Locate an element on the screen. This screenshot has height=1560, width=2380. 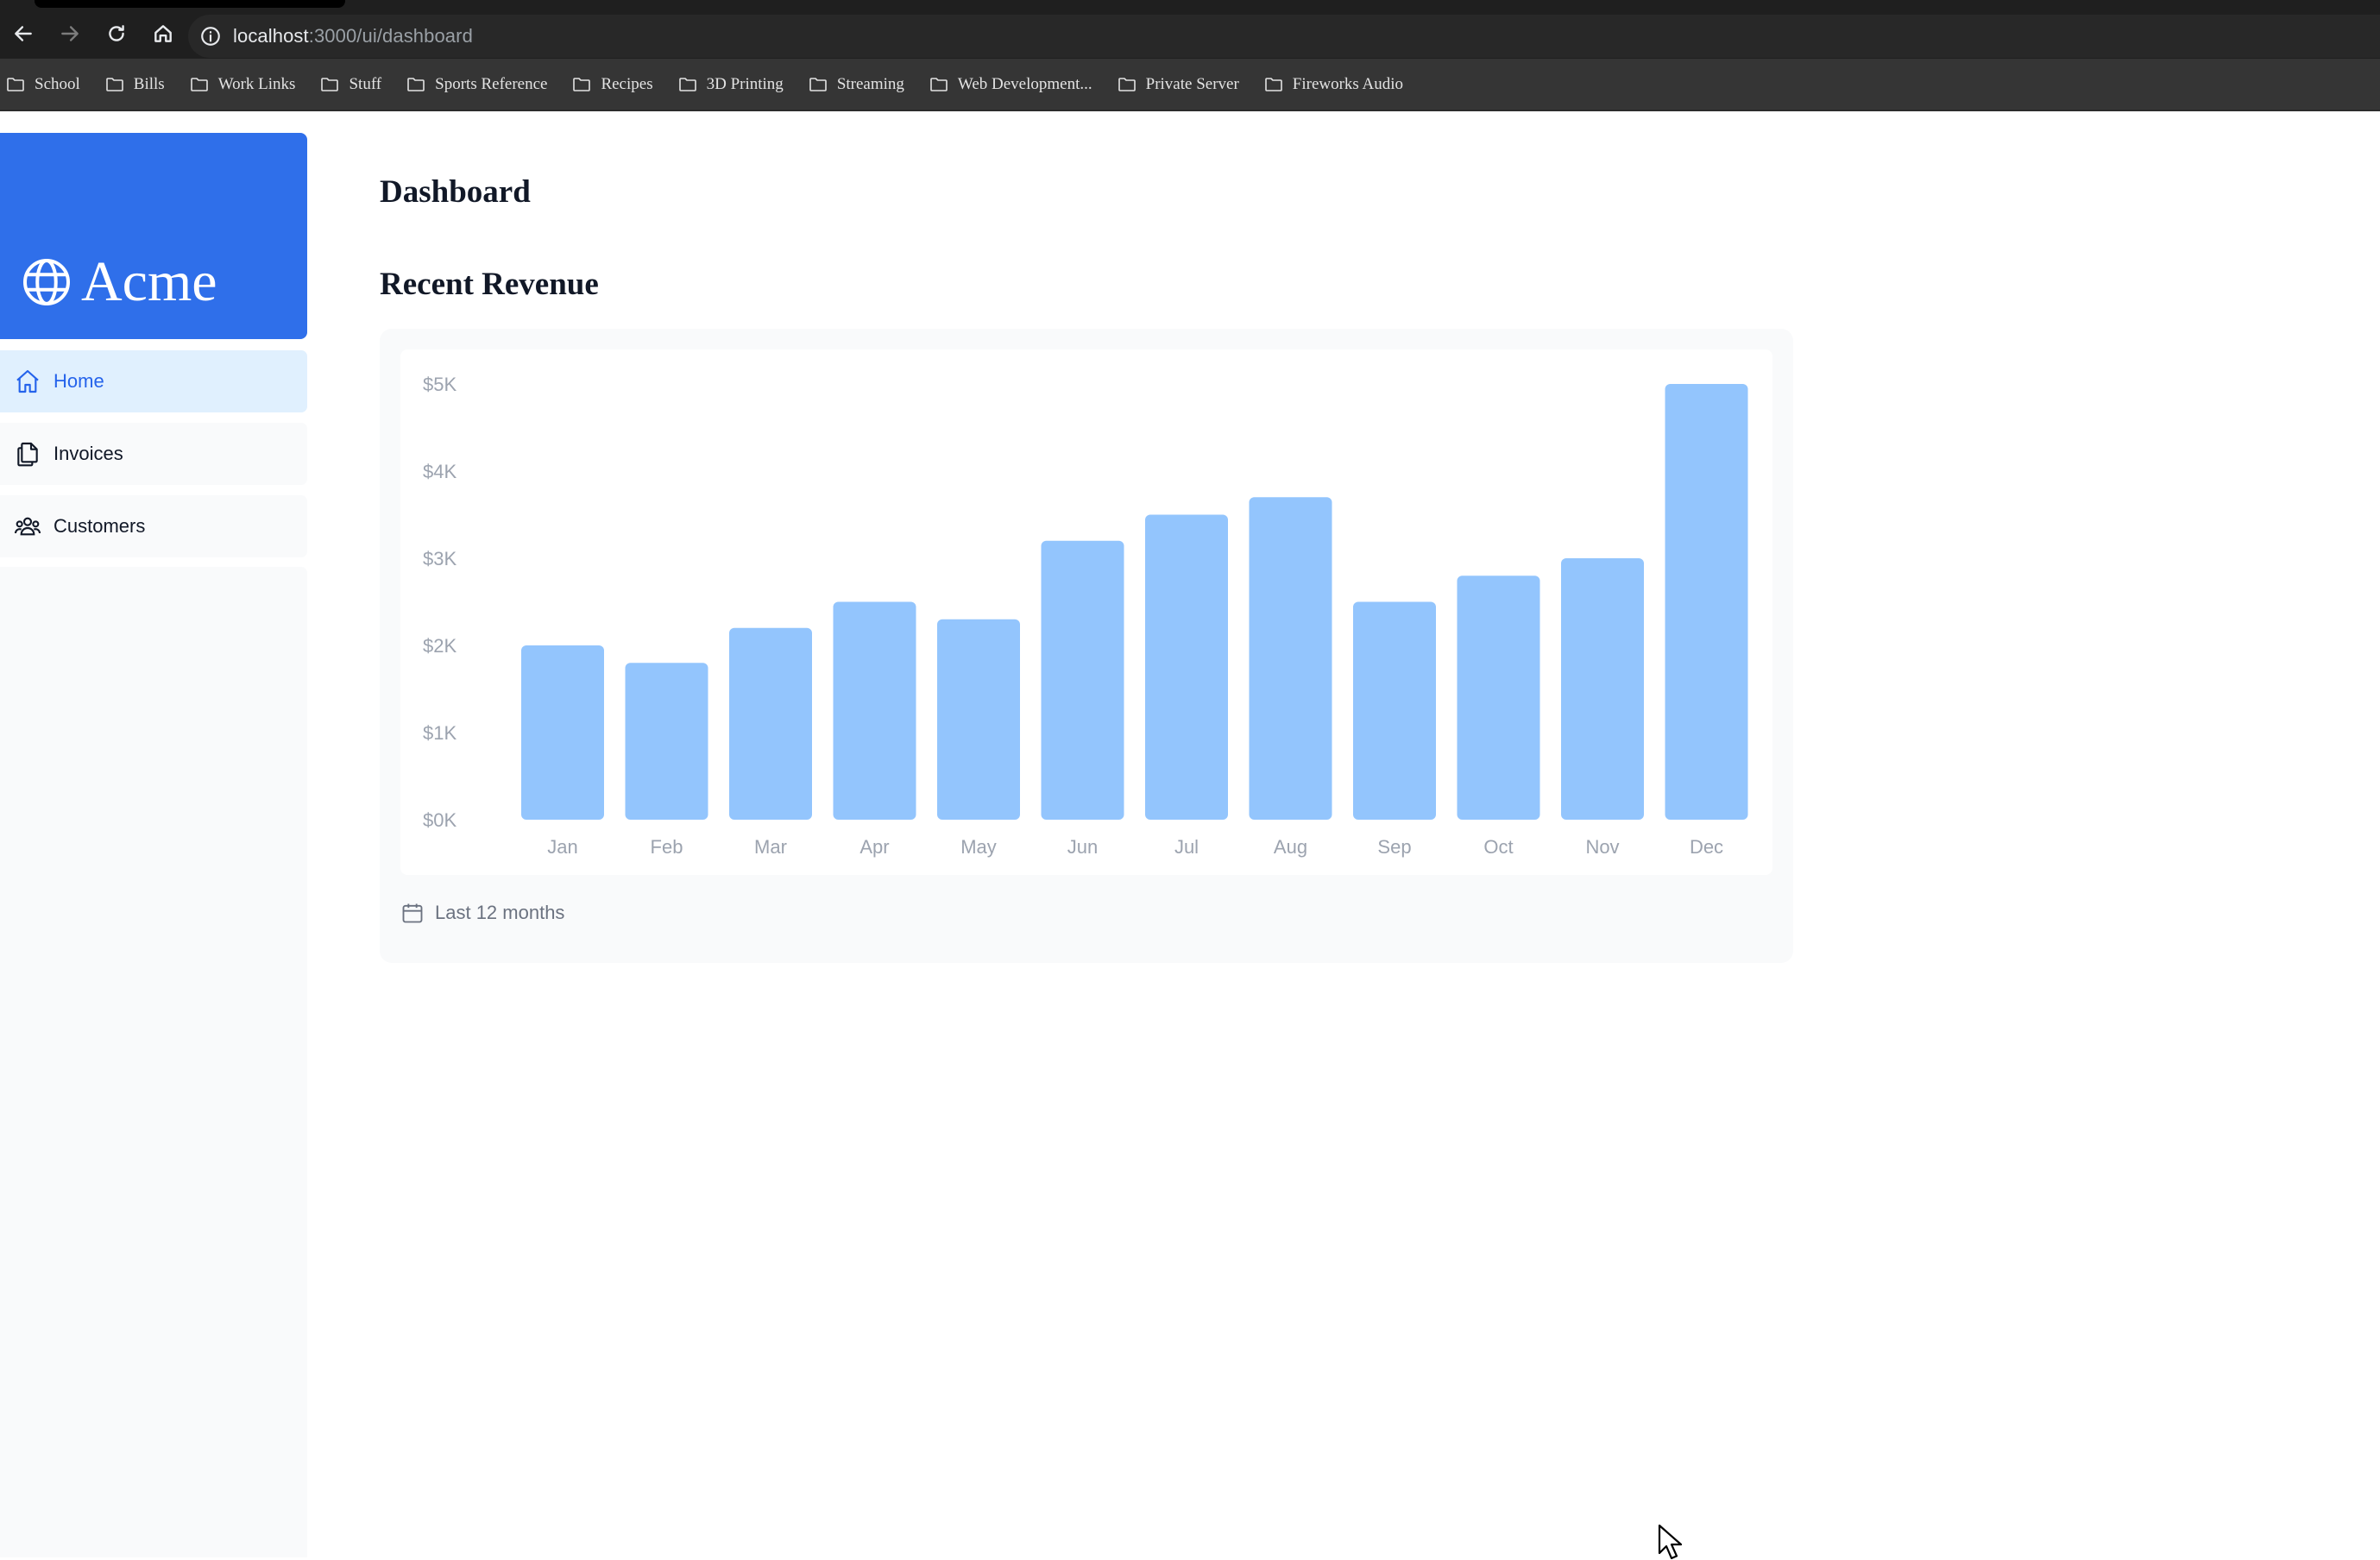
bookmark-item: Fireworks Audio is located at coordinates (1339, 85).